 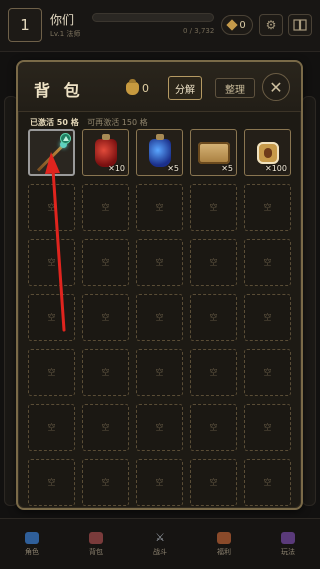 I want to click on diamond-counter: 0, so click(x=237, y=25).